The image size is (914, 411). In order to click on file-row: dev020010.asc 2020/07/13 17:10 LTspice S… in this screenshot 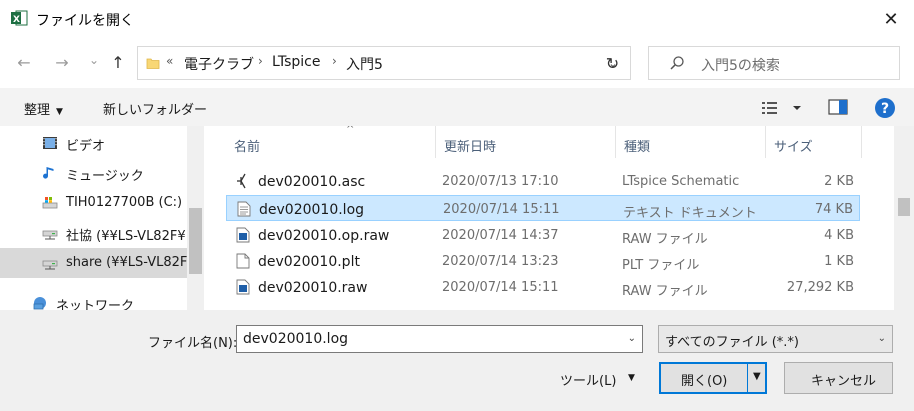, I will do `click(543, 181)`.